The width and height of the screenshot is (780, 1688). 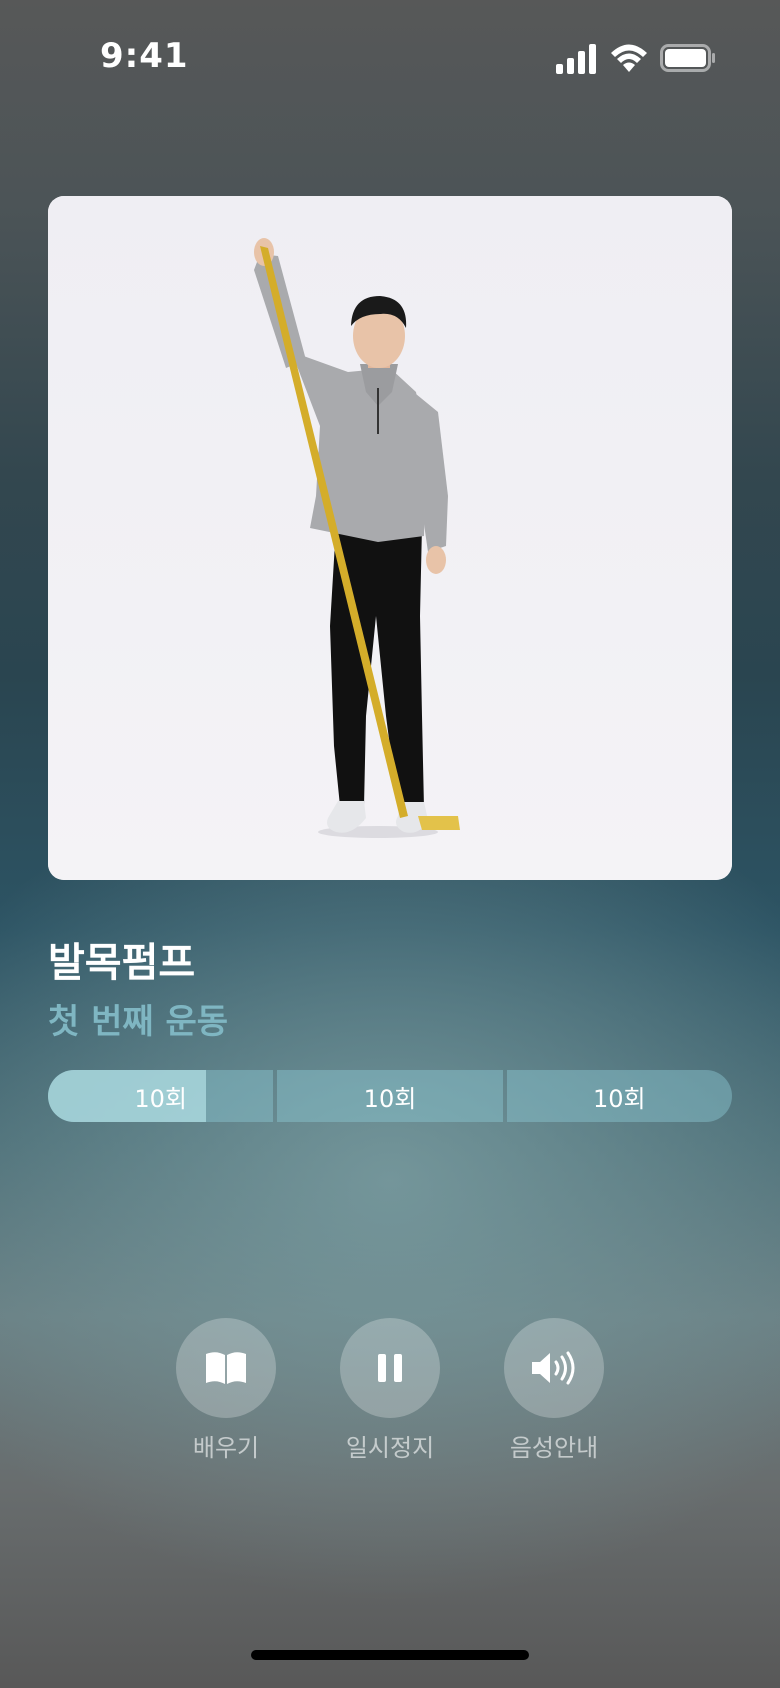 What do you see at coordinates (554, 1448) in the screenshot?
I see `voice-guide-label: 음성안내` at bounding box center [554, 1448].